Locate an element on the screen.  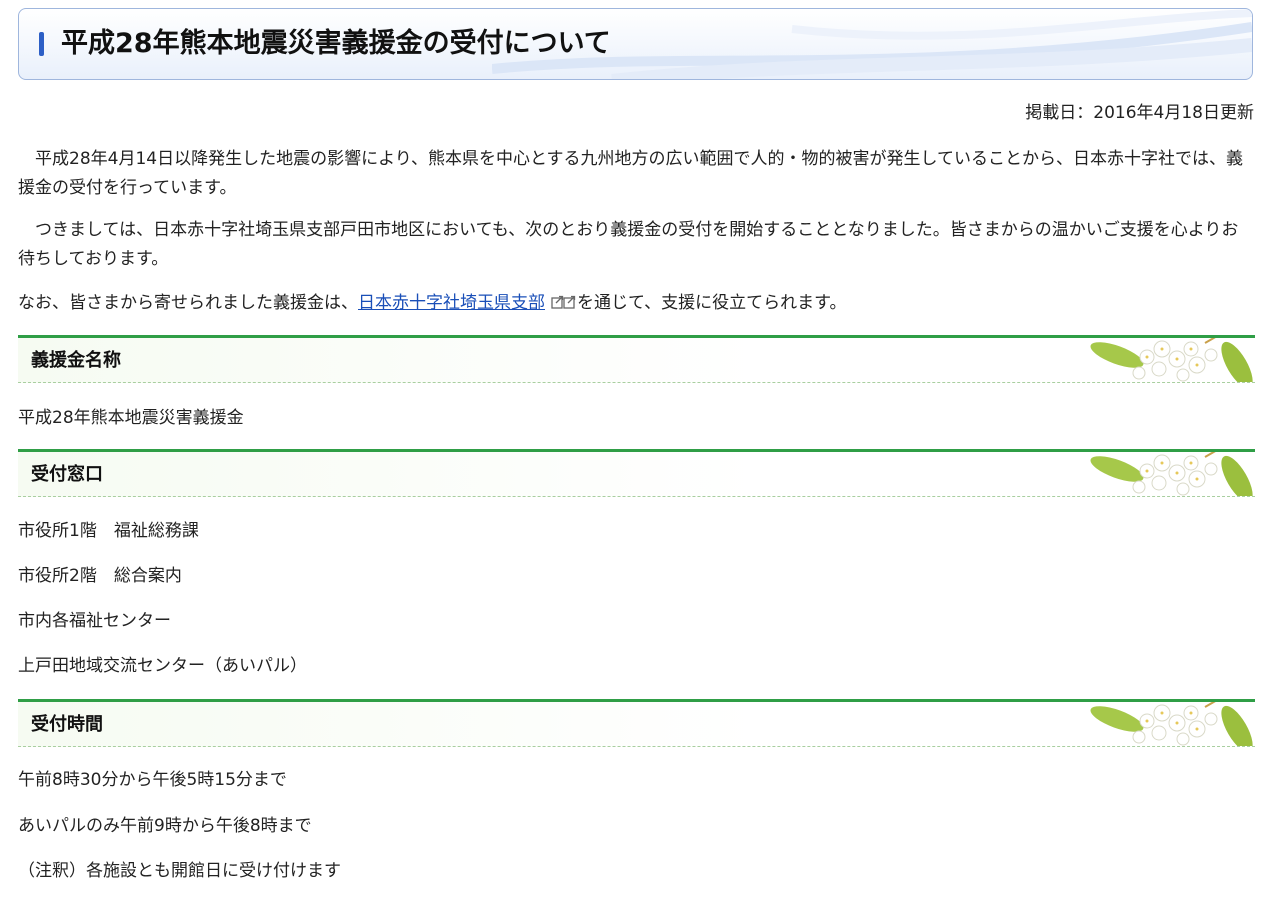
posted-date: 掲載日：2016年4月18日更新 is located at coordinates (1139, 113).